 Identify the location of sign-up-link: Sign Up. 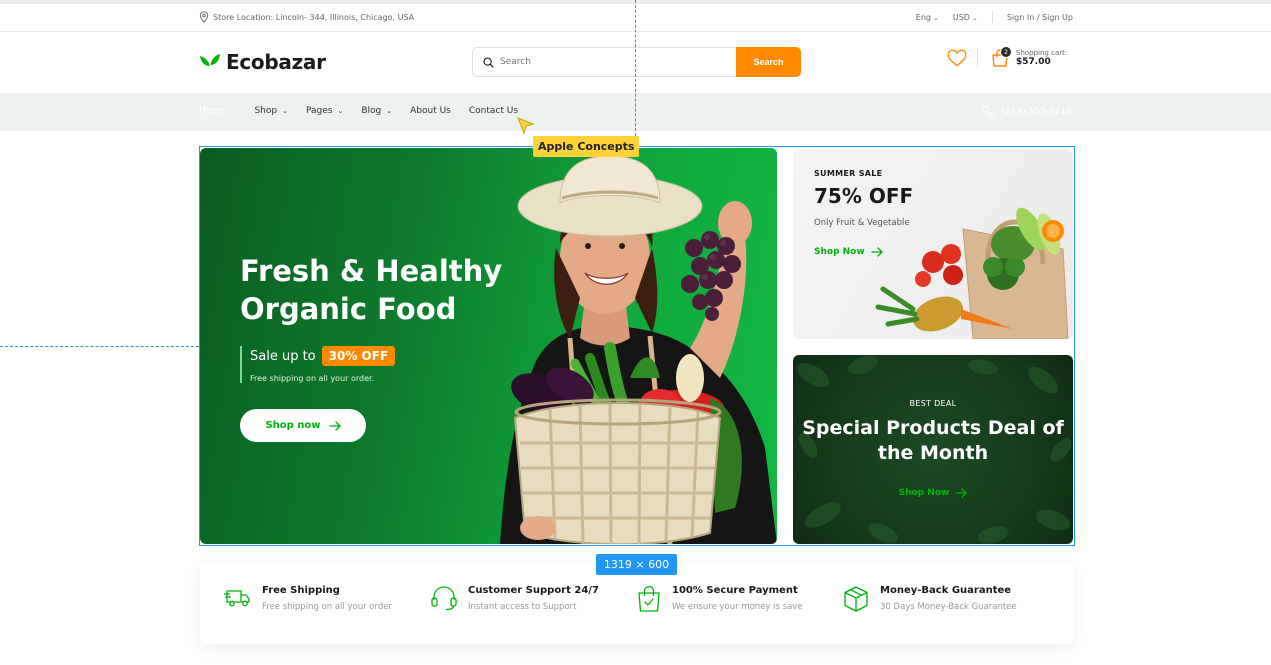
(1057, 17).